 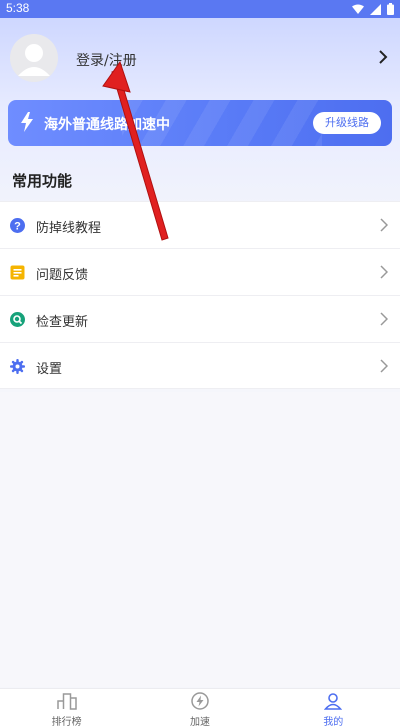 I want to click on menu-item-feedback: 问题反馈, so click(x=200, y=271).